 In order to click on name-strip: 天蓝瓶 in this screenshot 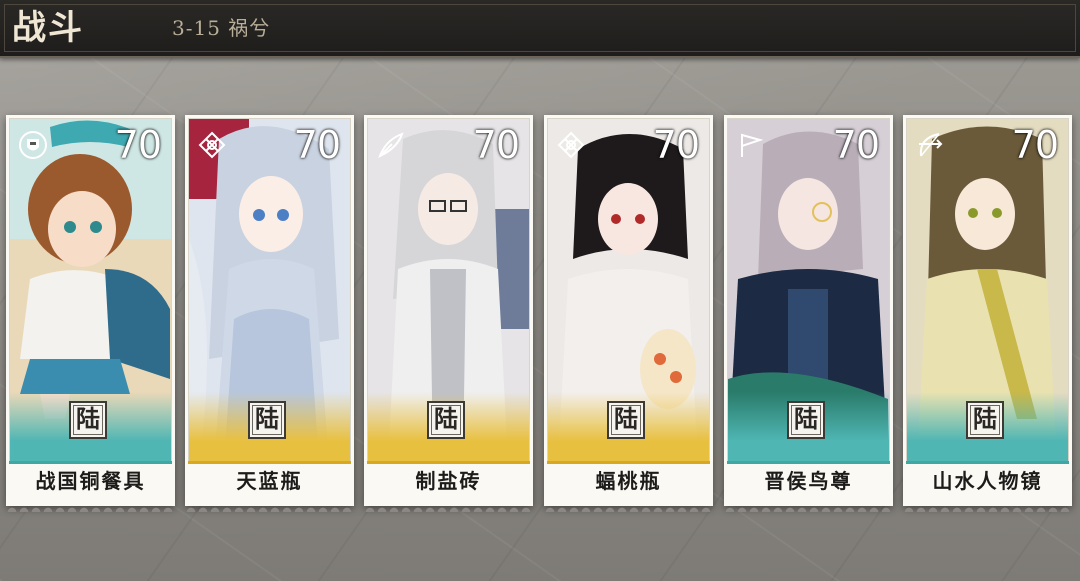, I will do `click(269, 488)`.